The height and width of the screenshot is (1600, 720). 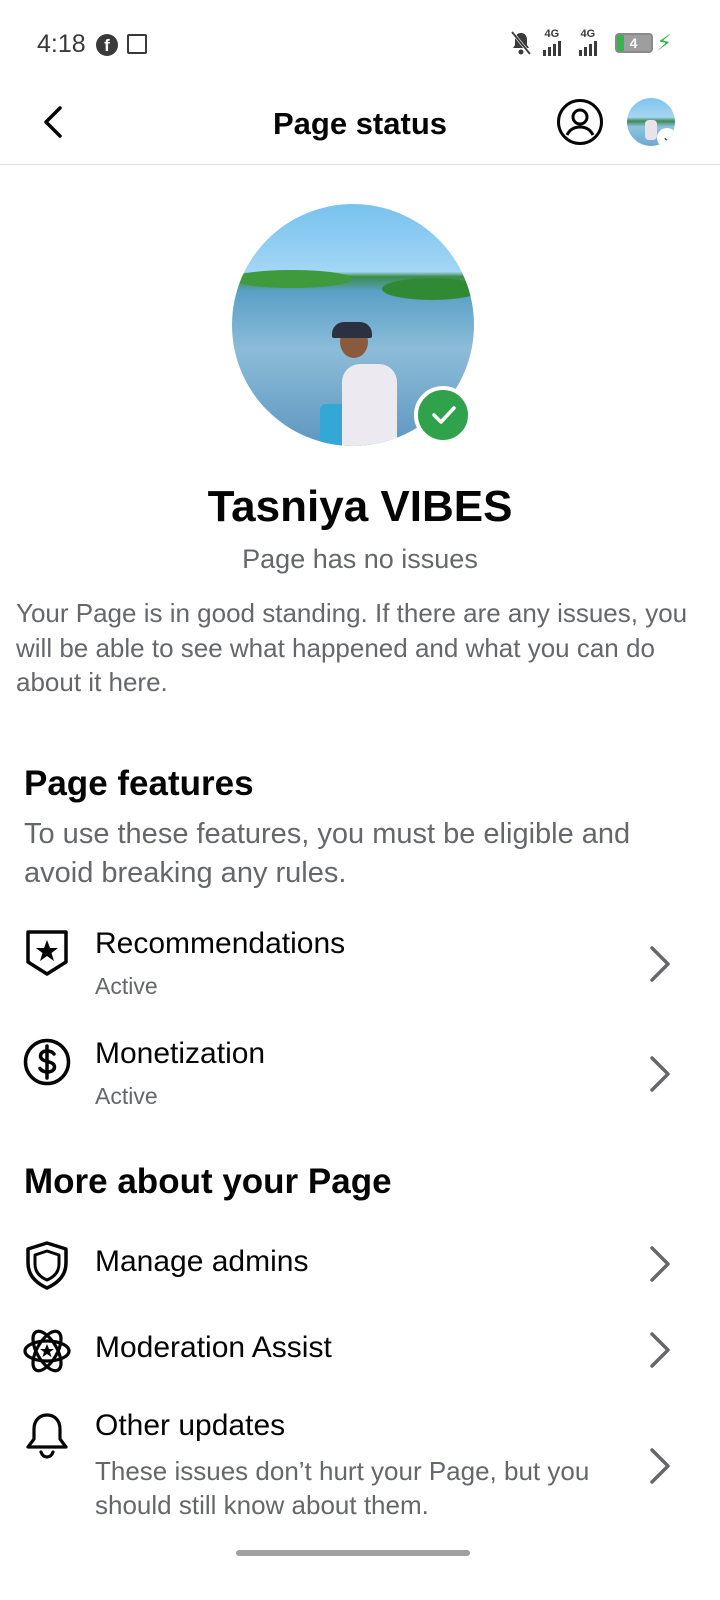 What do you see at coordinates (360, 45) in the screenshot?
I see `status-bar: 4:18 f 4G 4G 4 ⚡` at bounding box center [360, 45].